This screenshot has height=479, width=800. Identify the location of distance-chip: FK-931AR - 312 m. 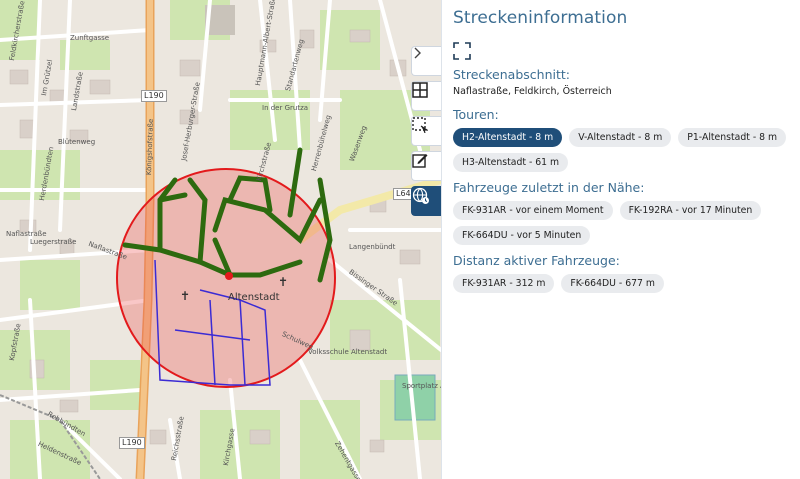
(504, 283).